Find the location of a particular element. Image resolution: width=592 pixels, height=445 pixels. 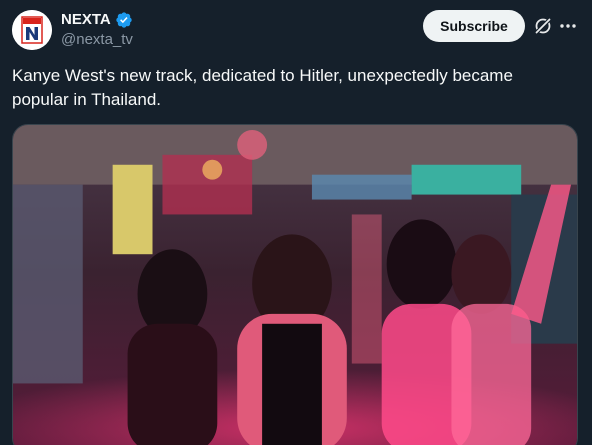

subscribe-button: Subscribe is located at coordinates (474, 26).